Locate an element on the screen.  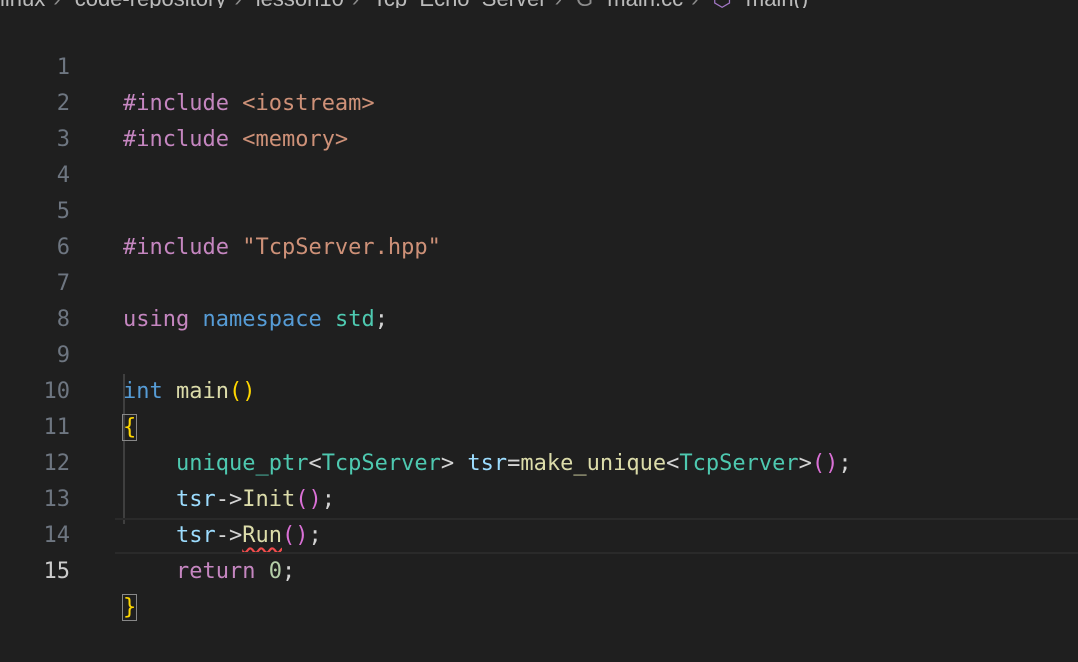
code-line: 4 is located at coordinates (539, 155).